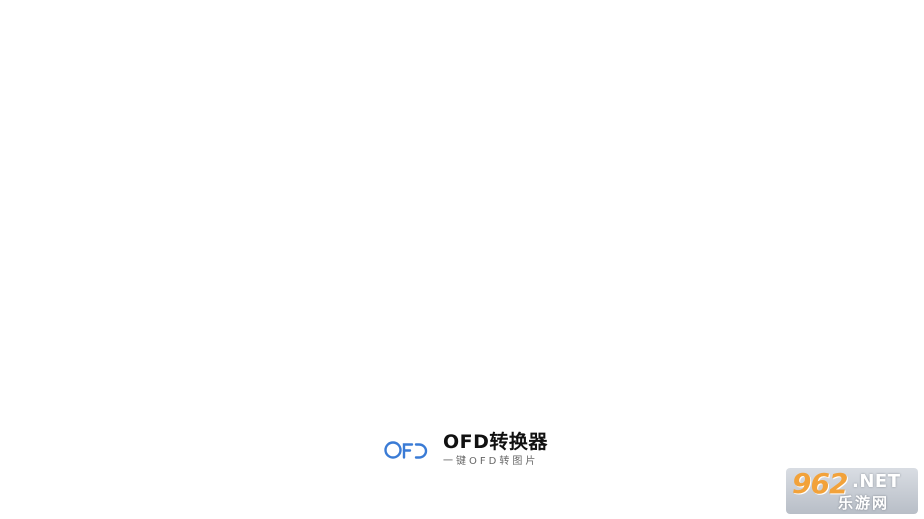 The height and width of the screenshot is (519, 924). What do you see at coordinates (864, 503) in the screenshot?
I see `watermark-site-name: 乐游网` at bounding box center [864, 503].